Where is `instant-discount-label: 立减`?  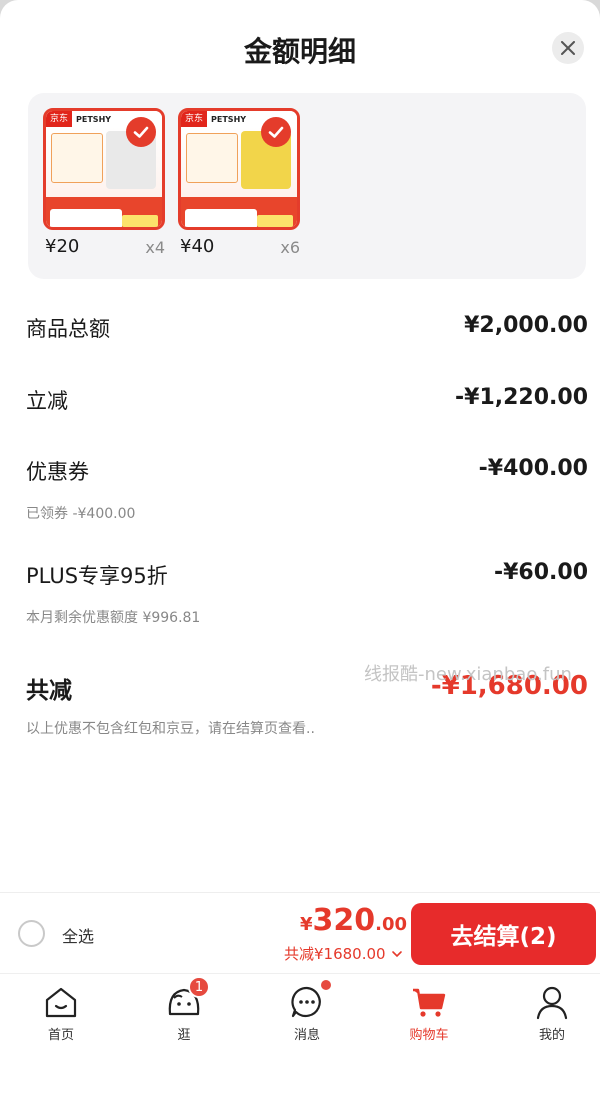
instant-discount-label: 立减 is located at coordinates (47, 401).